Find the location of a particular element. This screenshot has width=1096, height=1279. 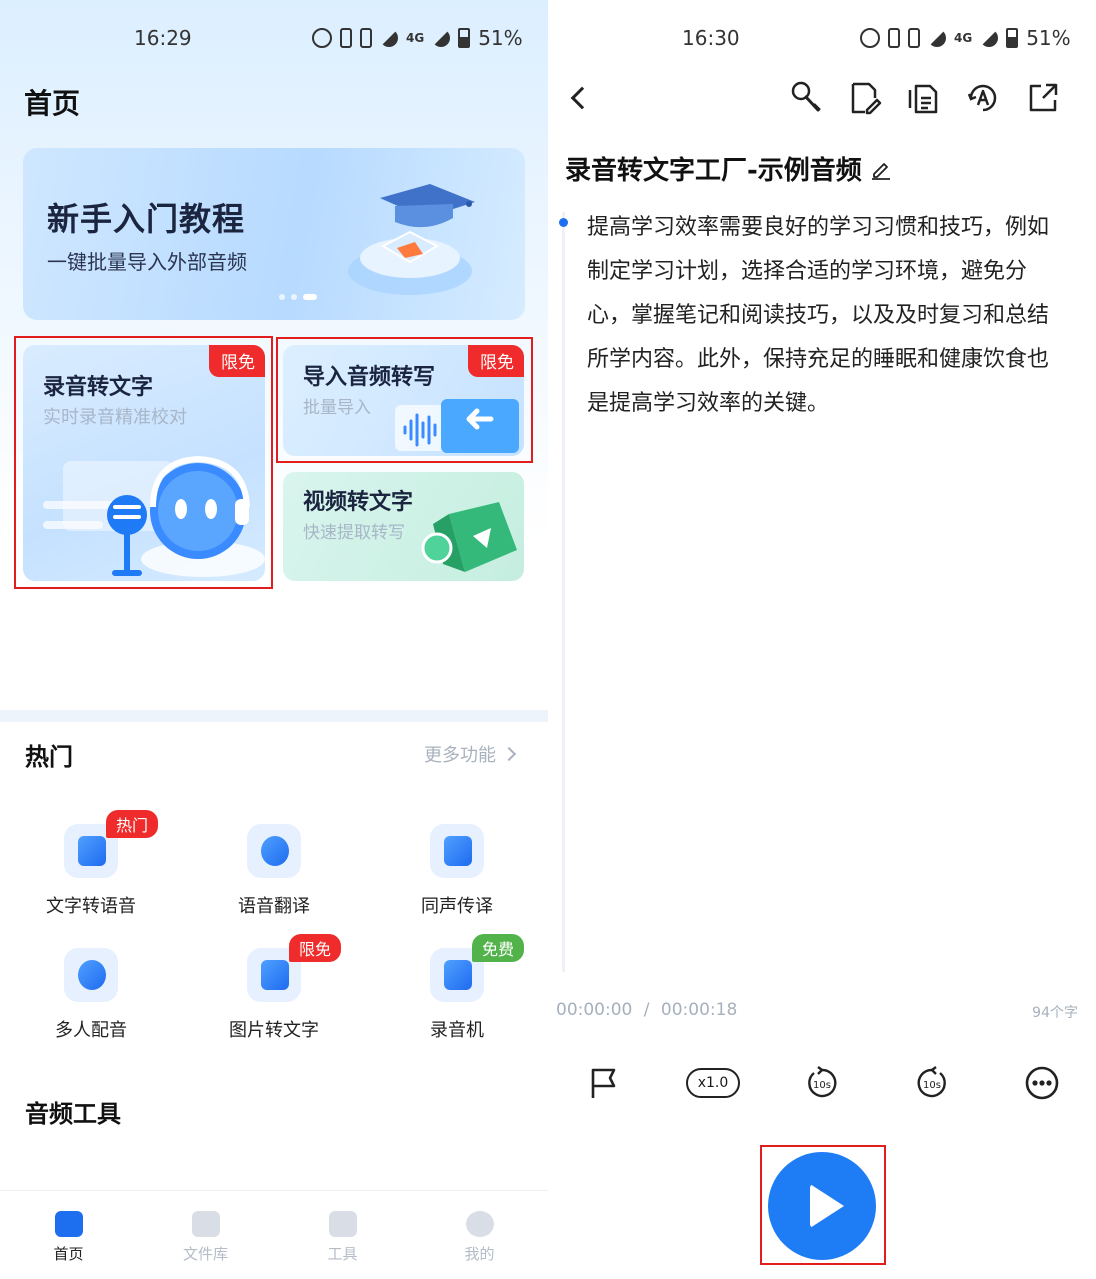

edit-pencil-icon is located at coordinates (881, 169).